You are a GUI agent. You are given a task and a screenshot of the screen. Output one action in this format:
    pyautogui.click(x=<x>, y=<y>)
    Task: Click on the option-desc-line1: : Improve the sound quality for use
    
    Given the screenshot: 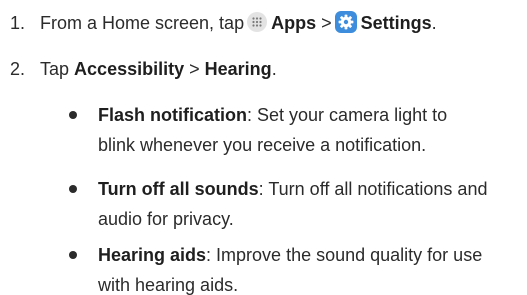 What is the action you would take?
    pyautogui.click(x=344, y=255)
    